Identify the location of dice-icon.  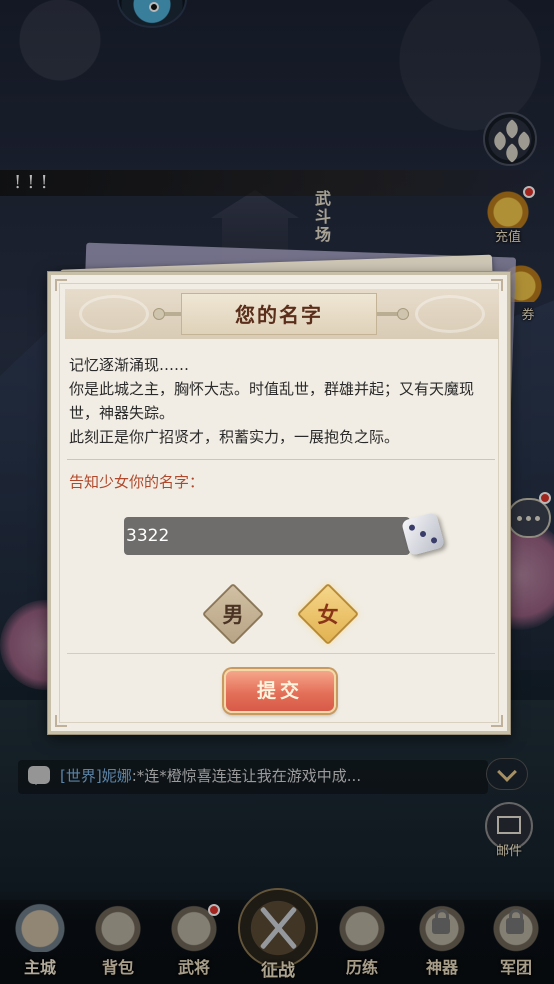
(423, 534).